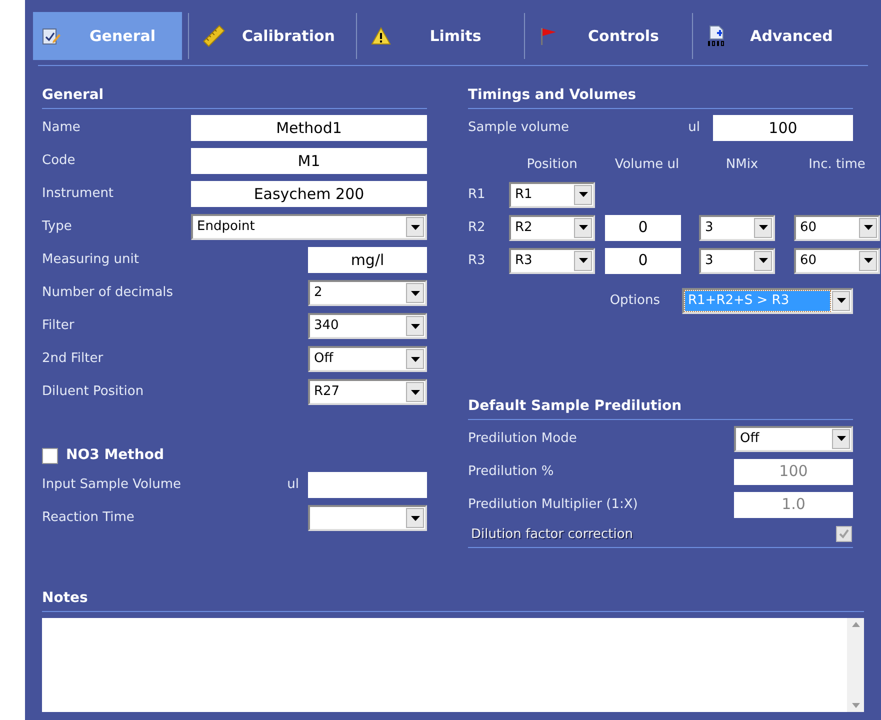 Image resolution: width=881 pixels, height=720 pixels. I want to click on checkbox-label: NO3 Method, so click(115, 455).